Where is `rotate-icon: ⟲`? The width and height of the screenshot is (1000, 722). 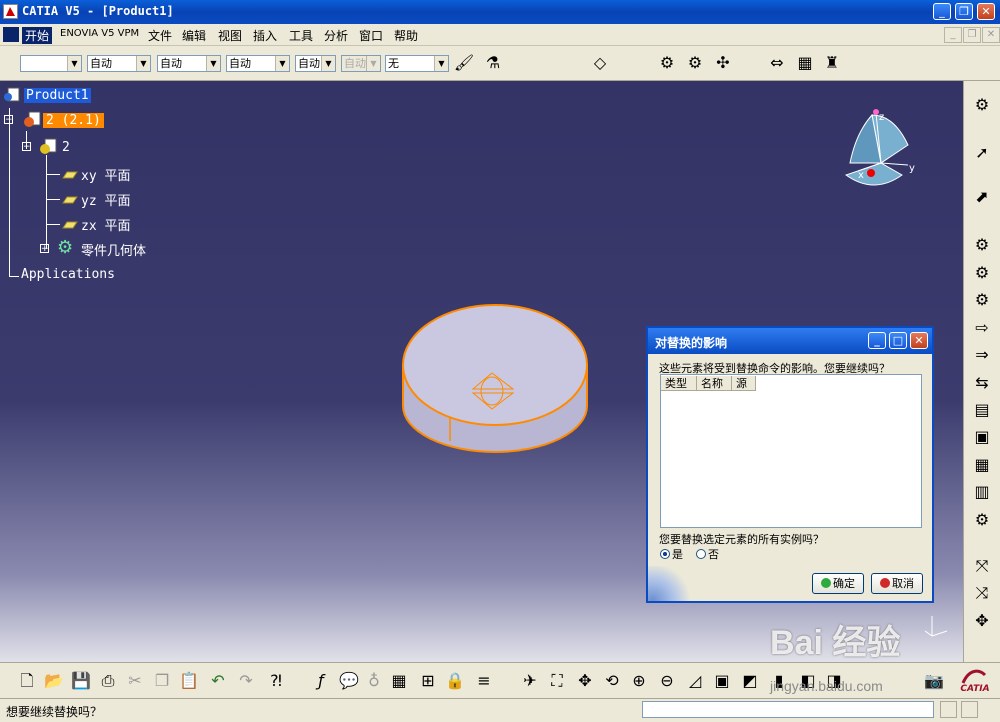 rotate-icon: ⟲ is located at coordinates (612, 681).